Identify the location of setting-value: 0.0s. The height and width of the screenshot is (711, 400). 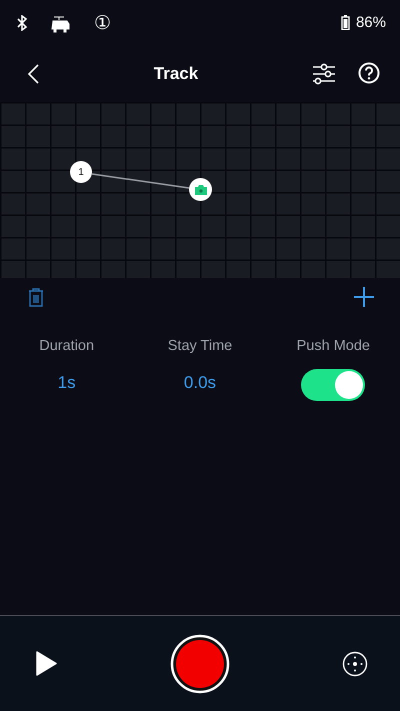
(200, 385).